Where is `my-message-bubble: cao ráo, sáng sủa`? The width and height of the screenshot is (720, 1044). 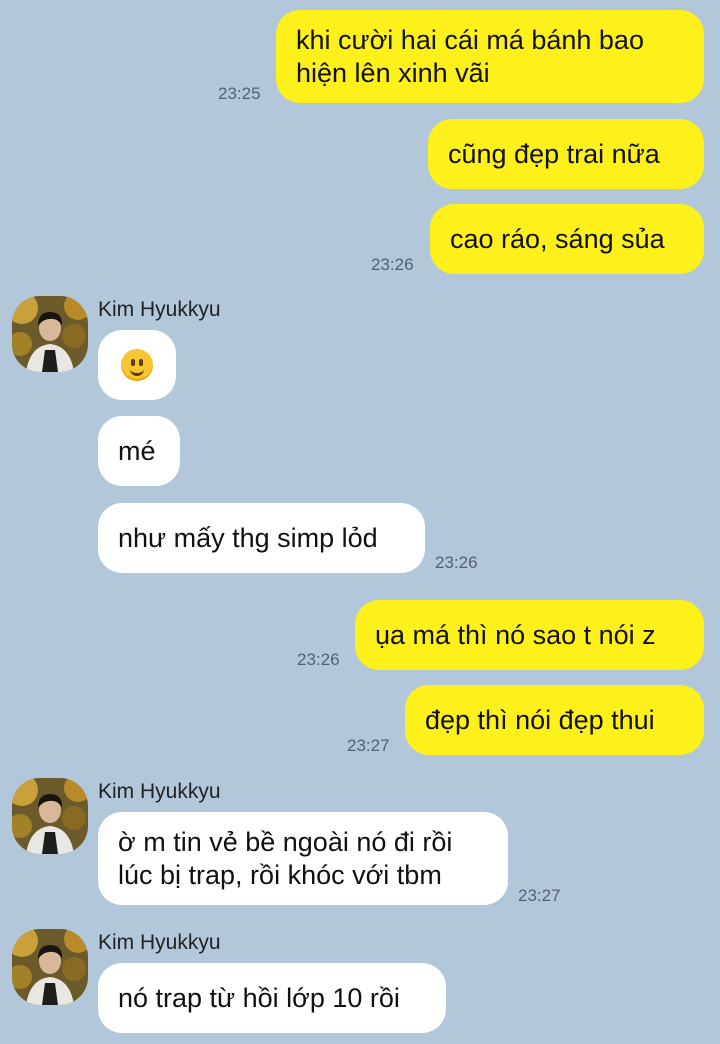
my-message-bubble: cao ráo, sáng sủa is located at coordinates (567, 239).